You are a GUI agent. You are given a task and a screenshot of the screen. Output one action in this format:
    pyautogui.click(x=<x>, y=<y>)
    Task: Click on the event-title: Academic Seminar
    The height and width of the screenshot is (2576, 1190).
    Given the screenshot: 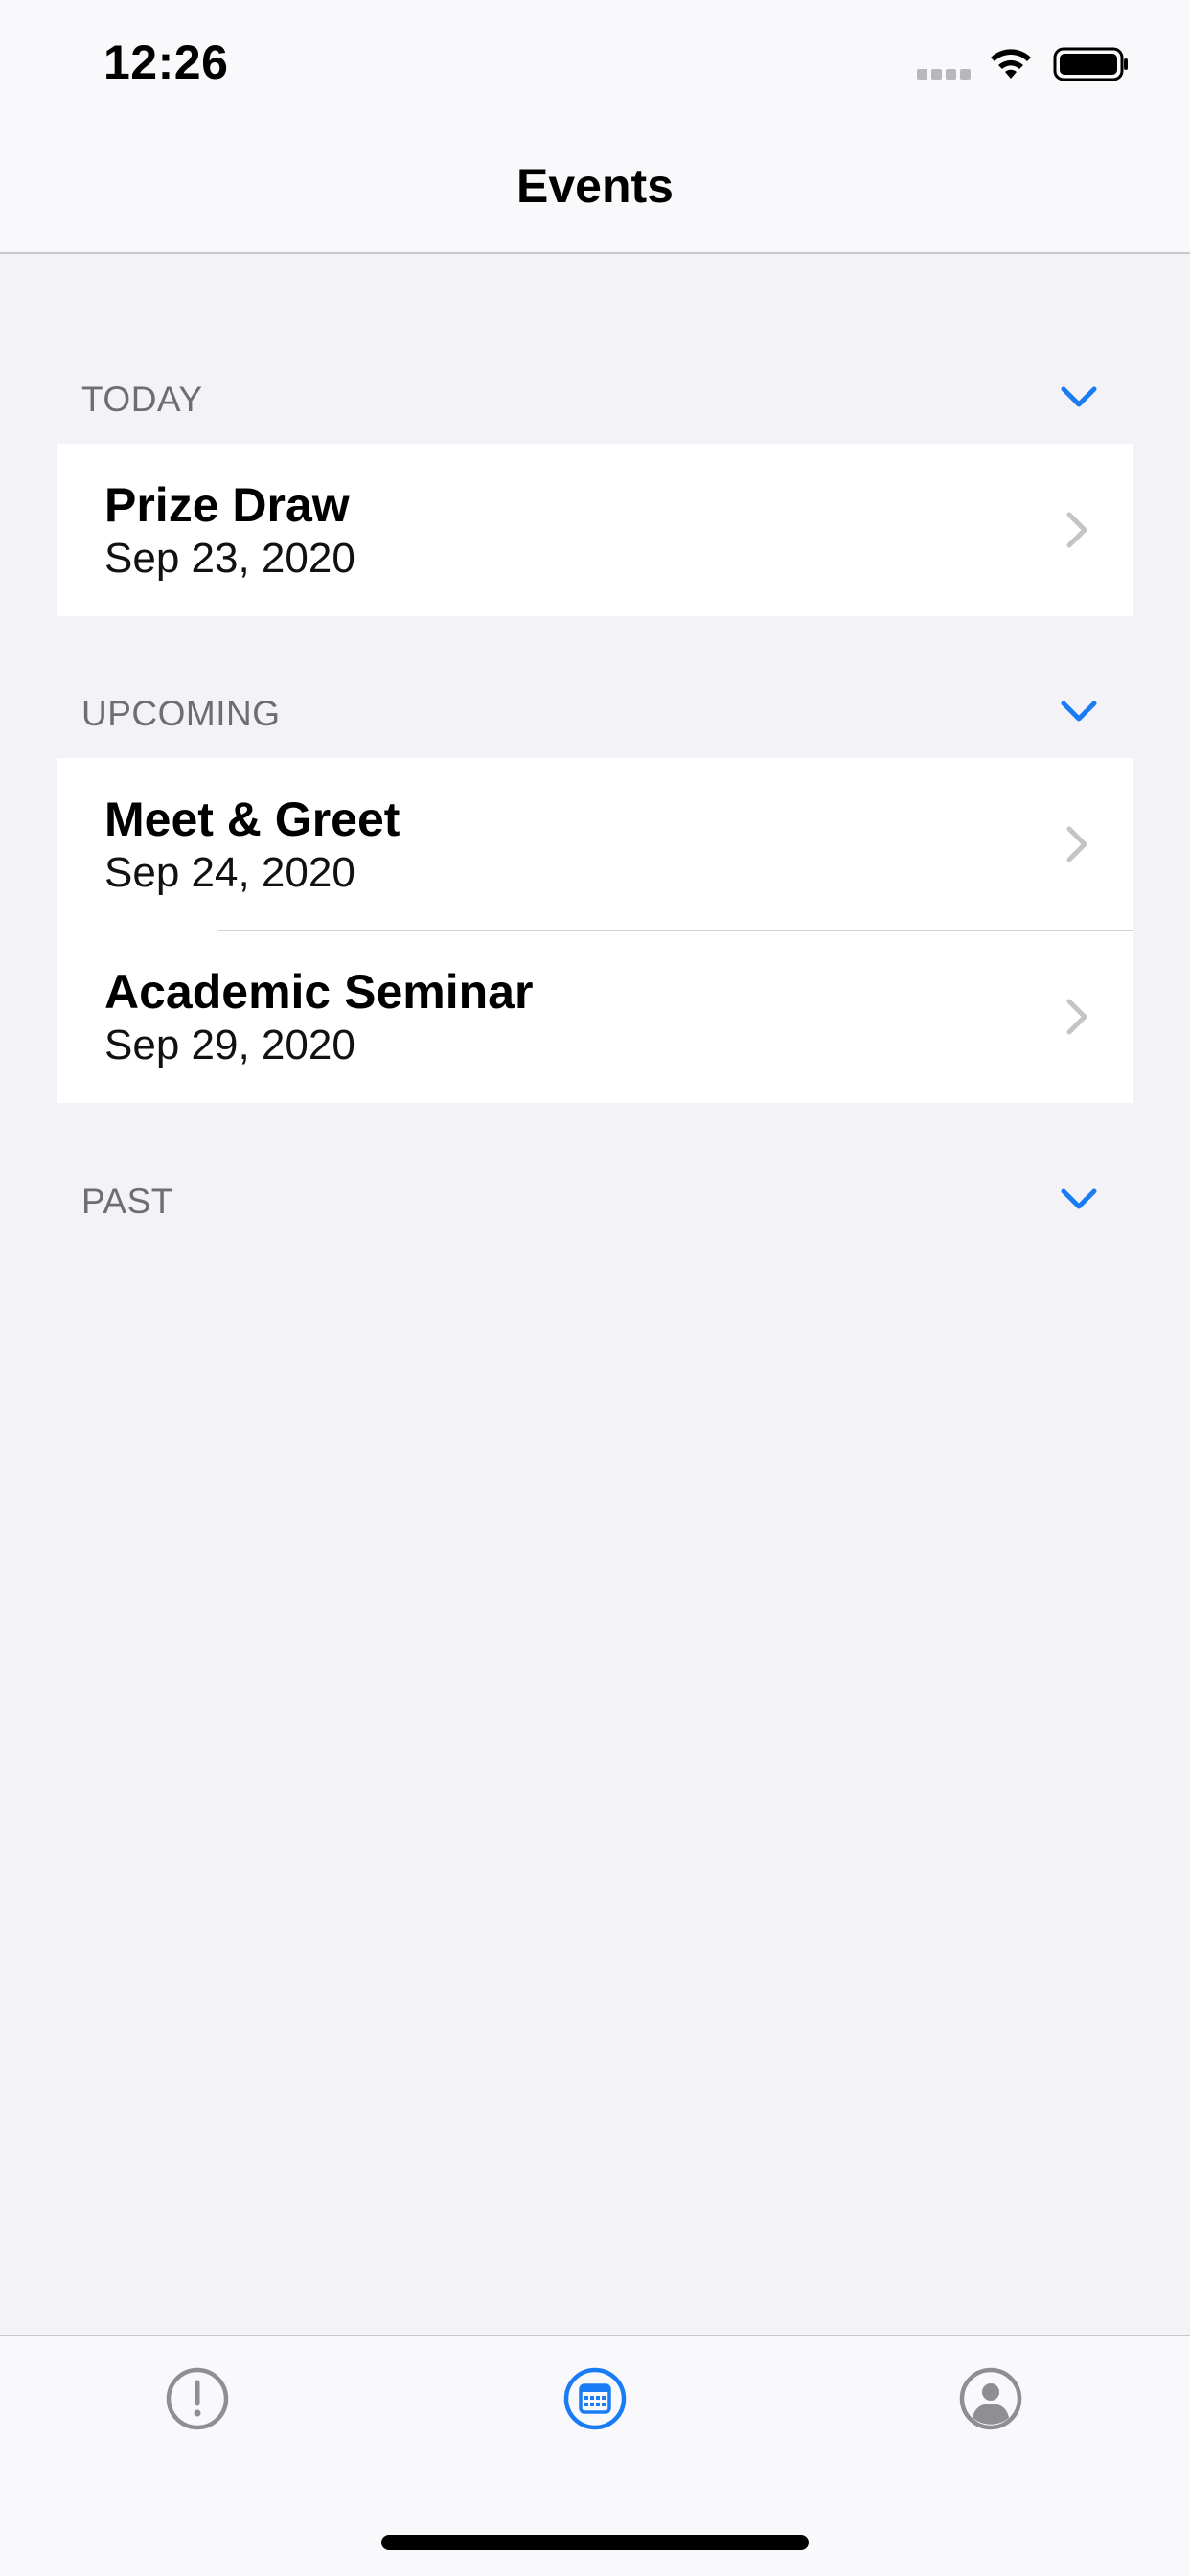 What is the action you would take?
    pyautogui.click(x=319, y=992)
    